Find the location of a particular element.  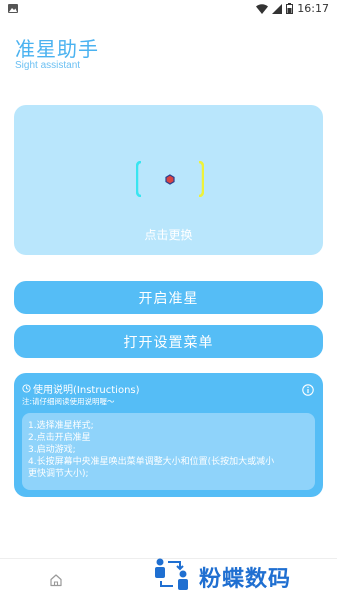

wifi-icon is located at coordinates (262, 8).